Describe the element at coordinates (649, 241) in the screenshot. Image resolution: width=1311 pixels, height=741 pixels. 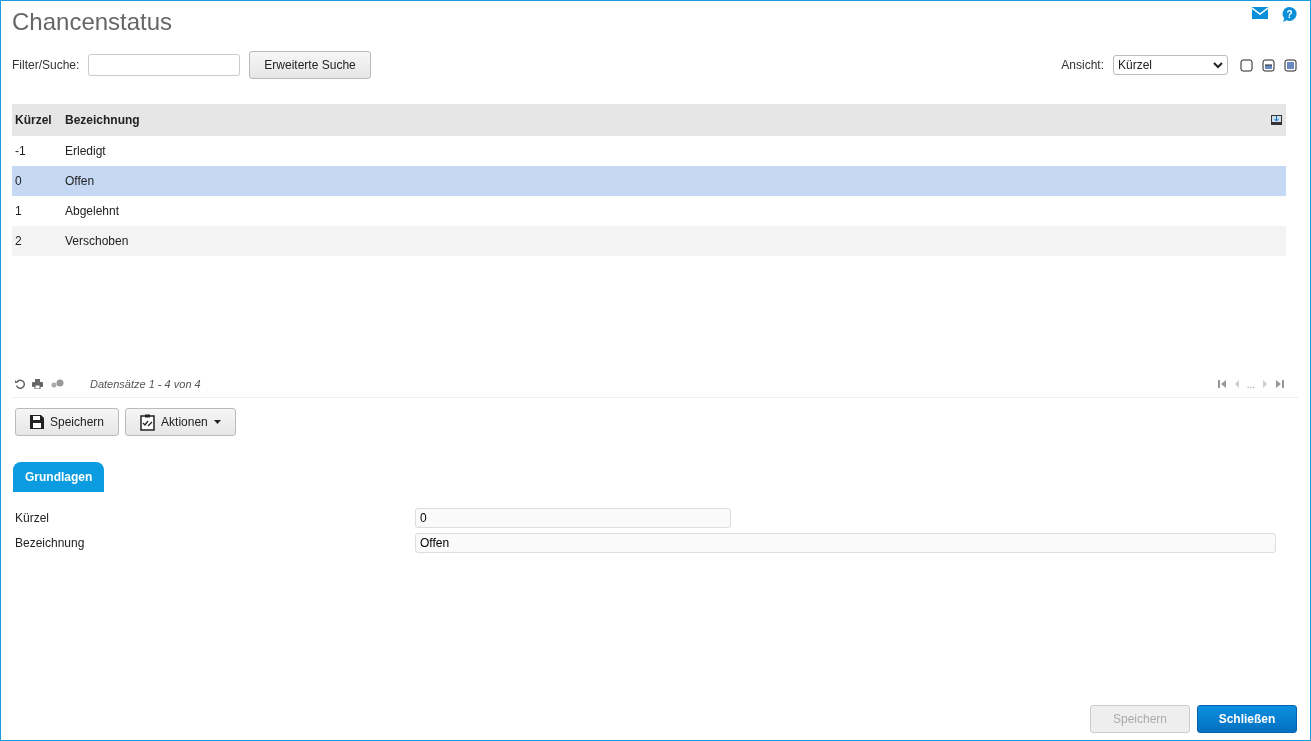
I see `table-row: 2 Verschoben` at that location.